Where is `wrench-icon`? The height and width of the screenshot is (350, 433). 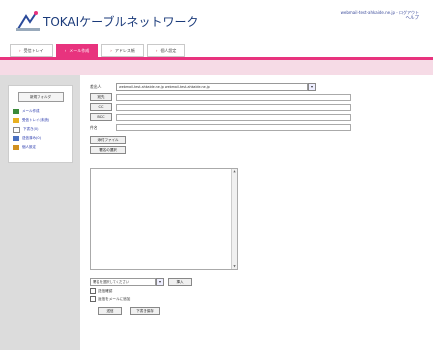 wrench-icon is located at coordinates (16, 147).